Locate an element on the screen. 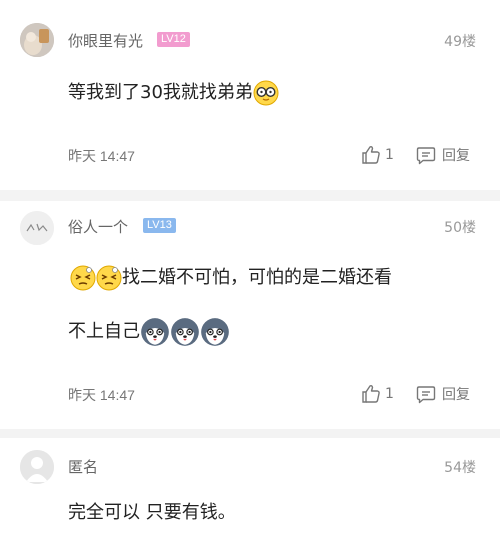  nerd-glasses-emoji is located at coordinates (266, 93).